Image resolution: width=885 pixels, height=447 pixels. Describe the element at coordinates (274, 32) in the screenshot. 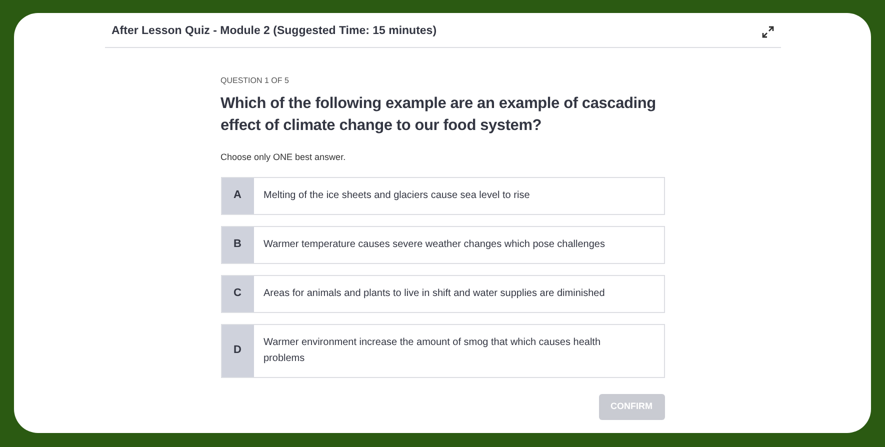

I see `quiz-title: After Lesson Quiz - Module 2 (Suggested Time: 15 minutes)` at that location.